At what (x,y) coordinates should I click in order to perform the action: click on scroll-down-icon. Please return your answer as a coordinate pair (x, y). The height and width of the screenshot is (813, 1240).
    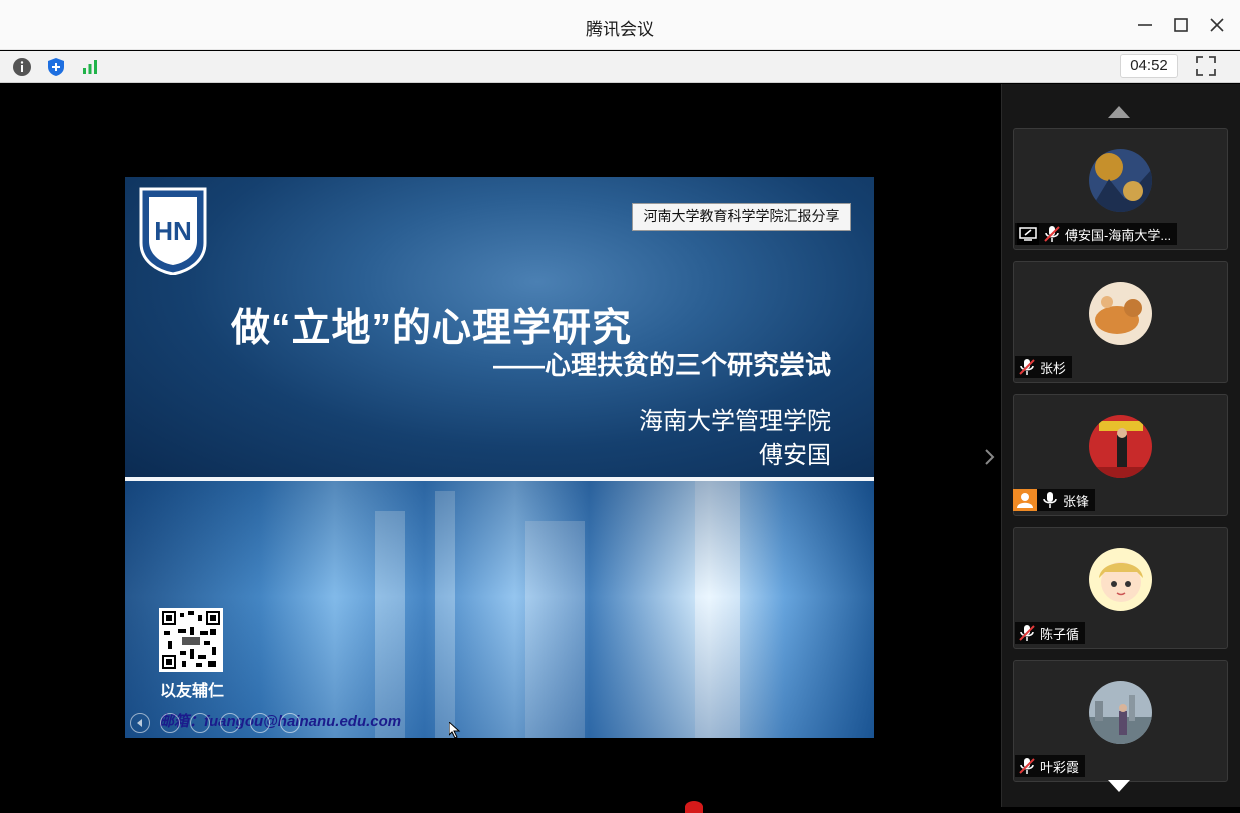
    Looking at the image, I should click on (1119, 786).